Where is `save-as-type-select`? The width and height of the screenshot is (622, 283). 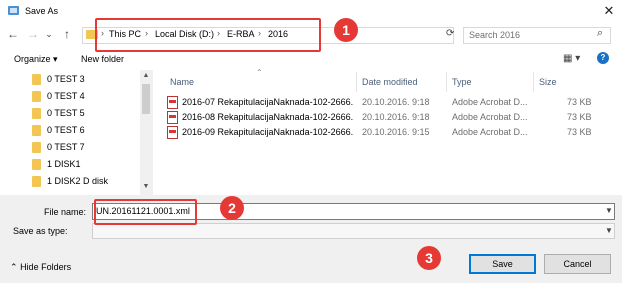
save-as-type-select is located at coordinates (353, 231).